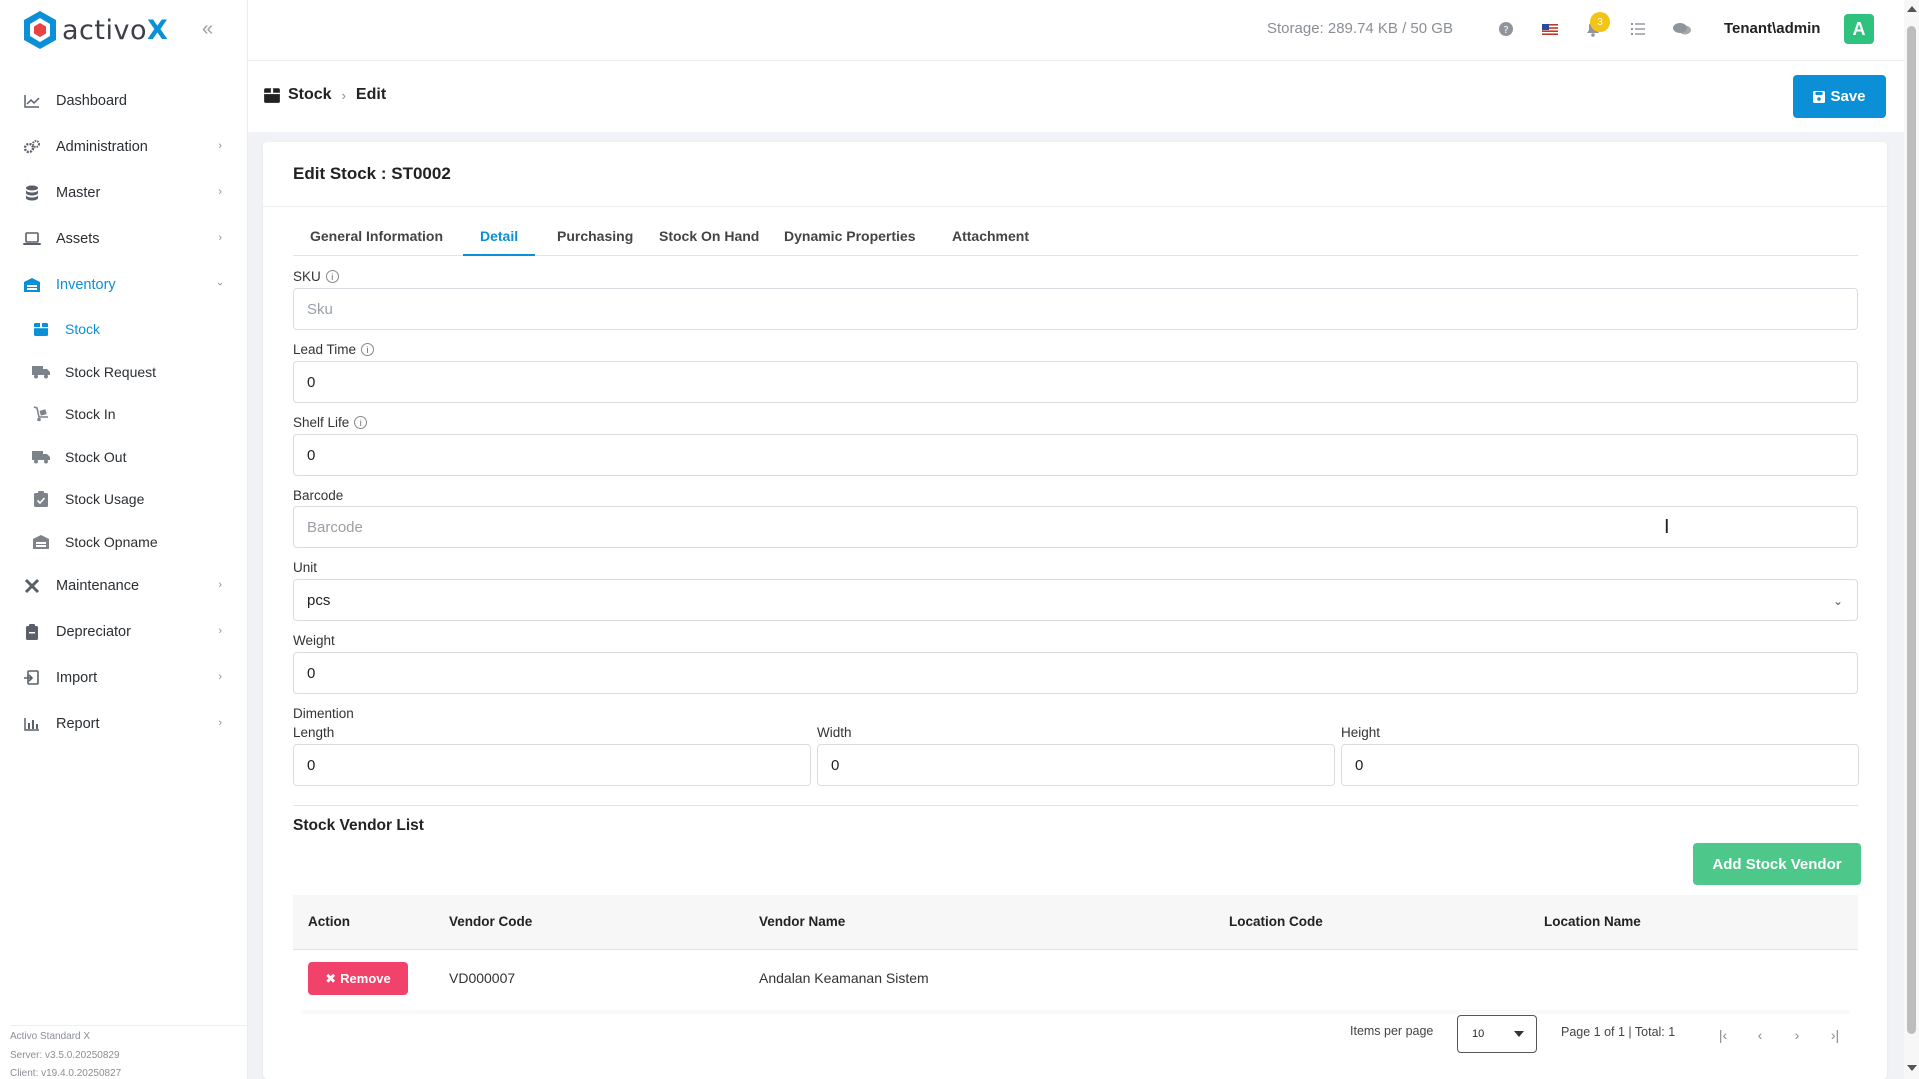 This screenshot has height=1079, width=1919. What do you see at coordinates (482, 978) in the screenshot?
I see `vendor-code-cell: VD000007` at bounding box center [482, 978].